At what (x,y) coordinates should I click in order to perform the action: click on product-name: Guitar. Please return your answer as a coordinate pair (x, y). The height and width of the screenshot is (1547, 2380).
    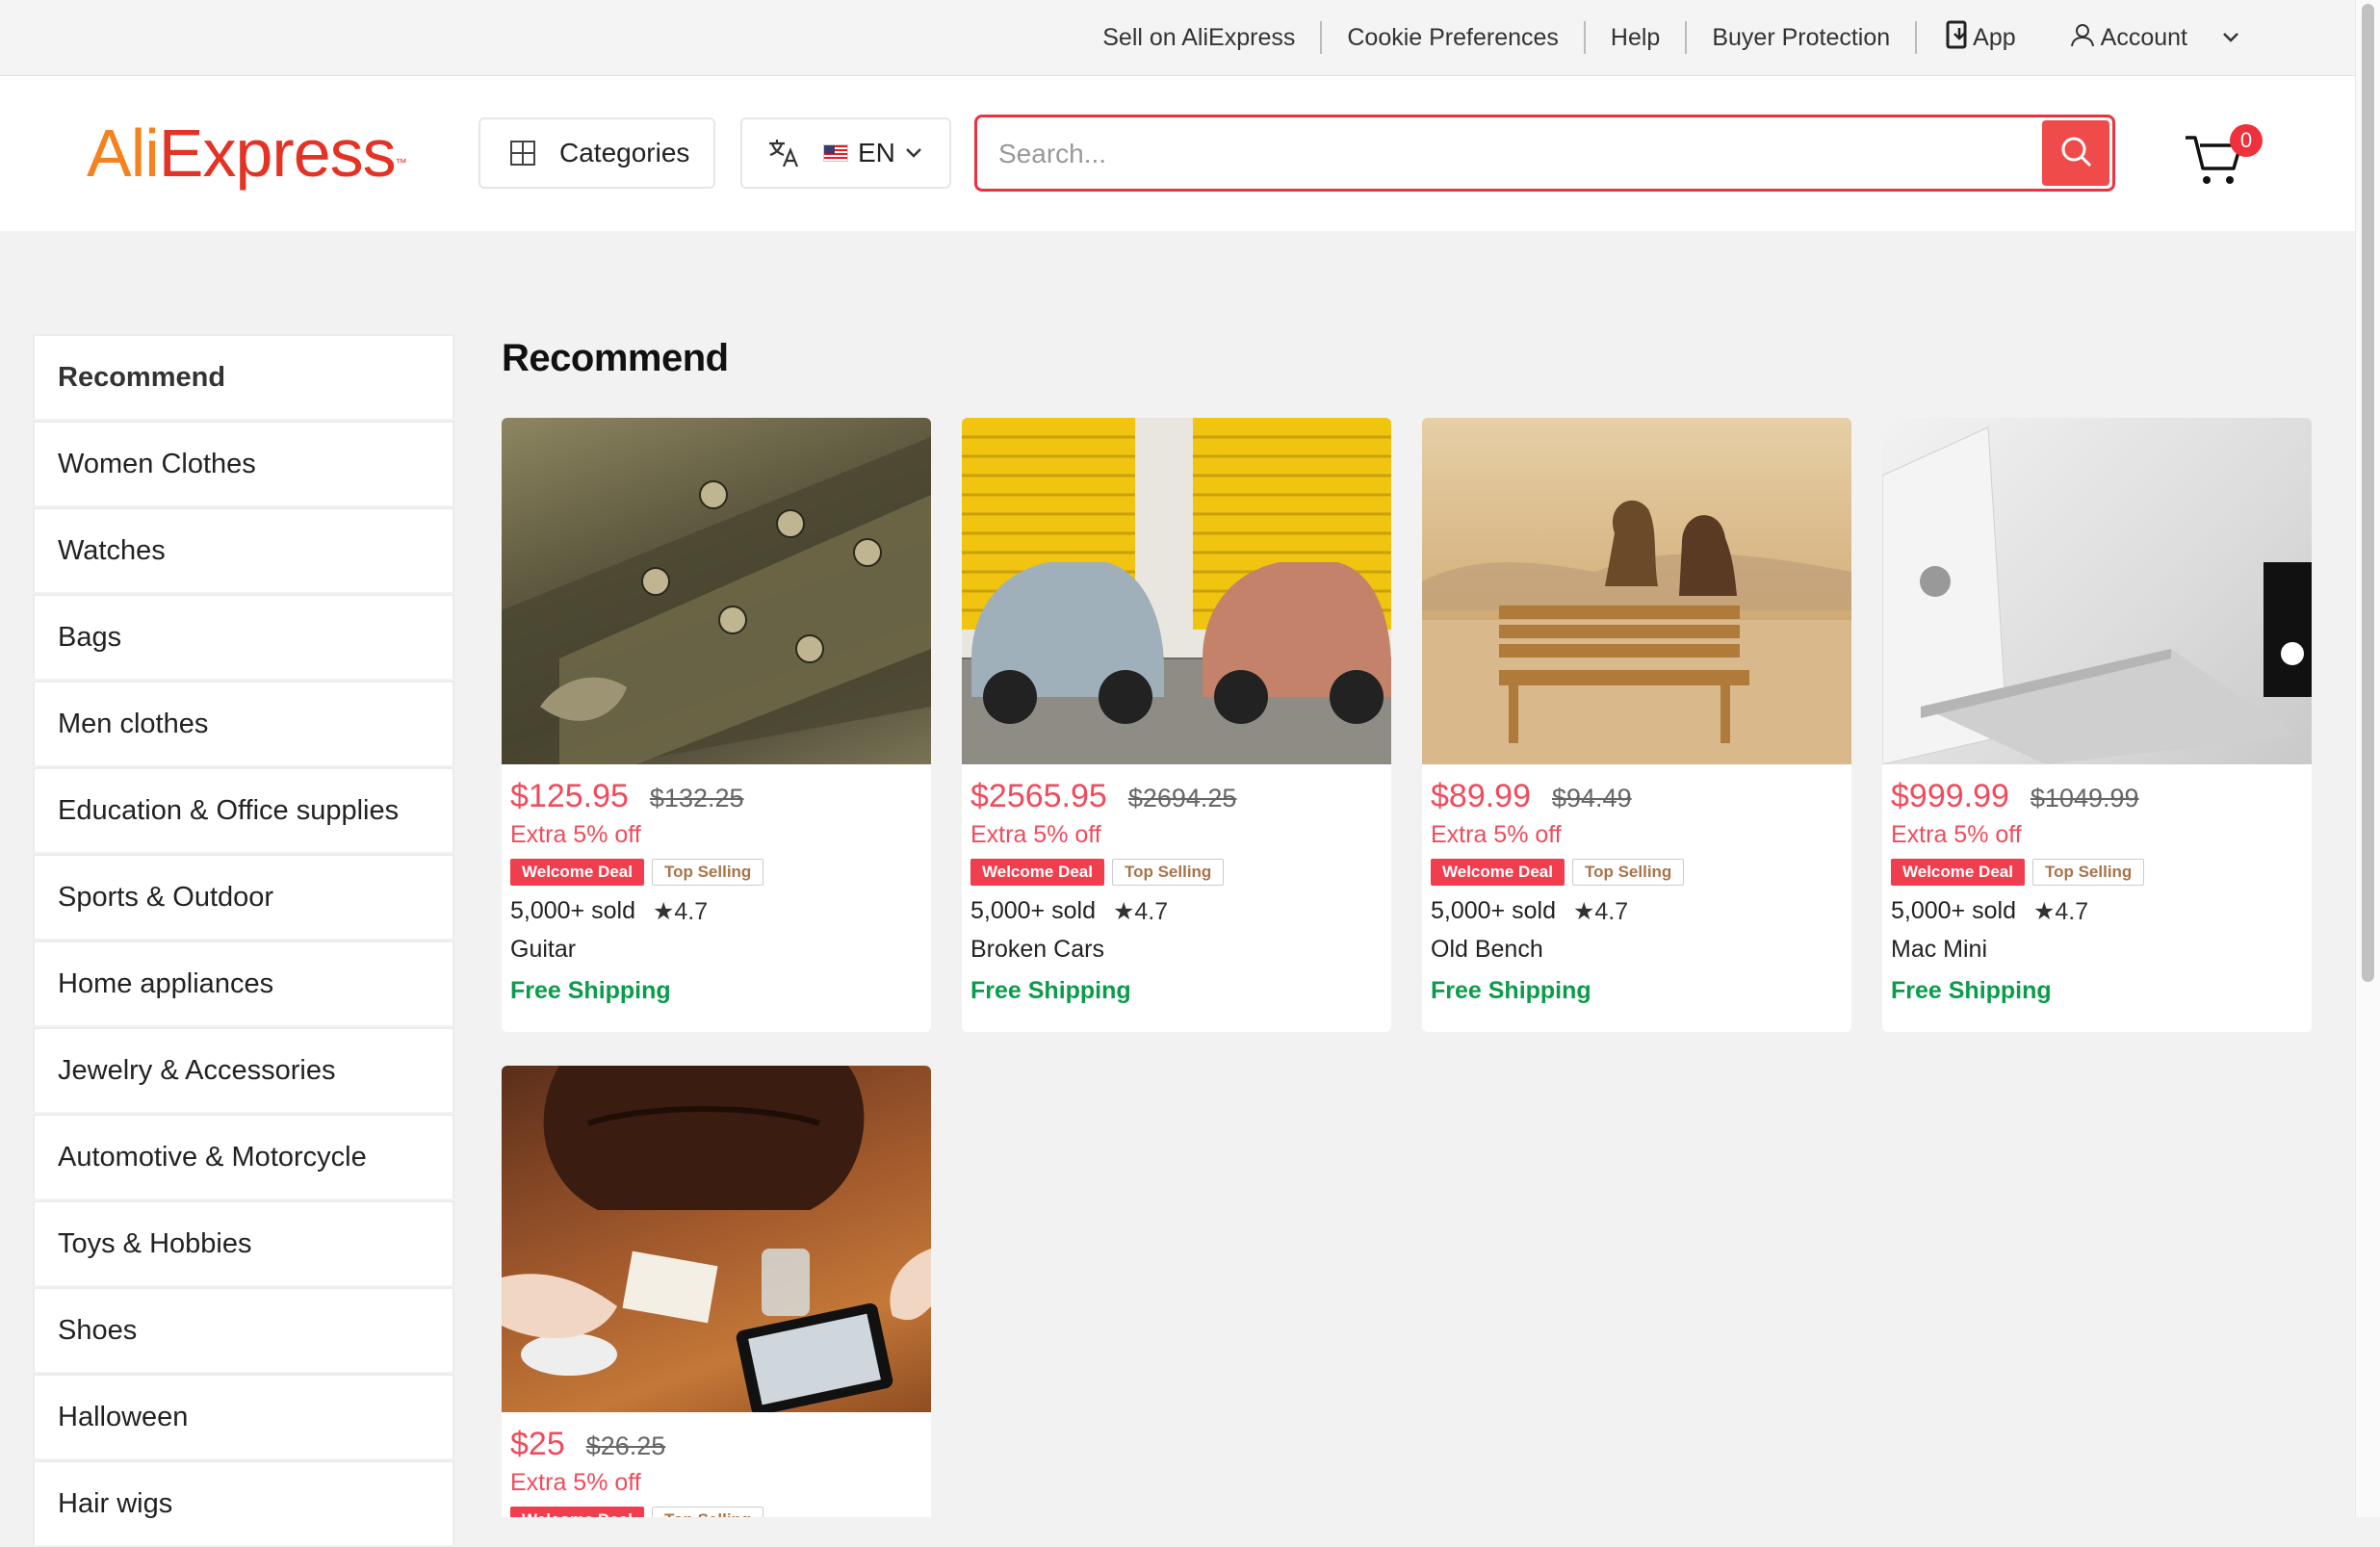
    Looking at the image, I should click on (716, 950).